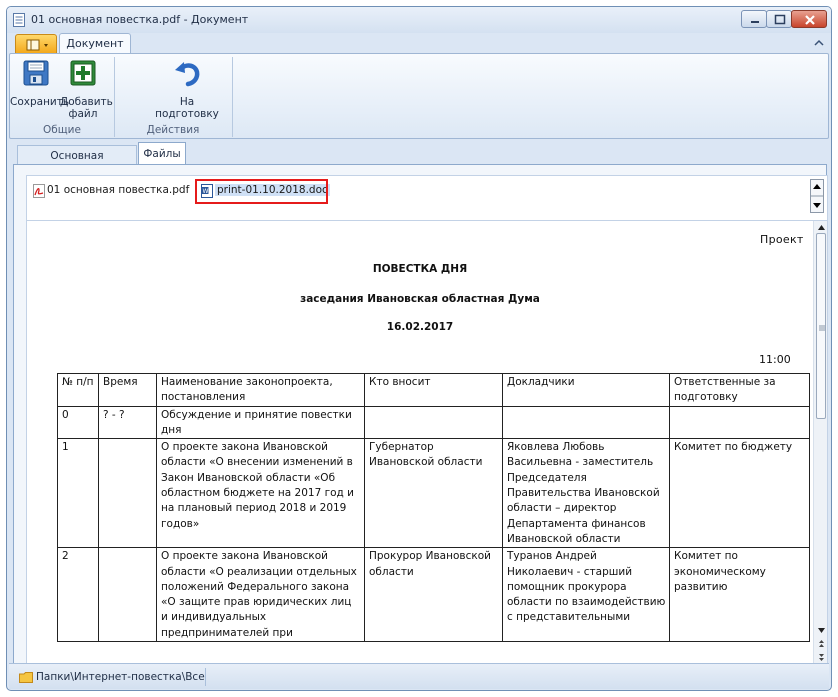 The image size is (838, 697). I want to click on header-cell: Ответственные за подготовку, so click(739, 390).